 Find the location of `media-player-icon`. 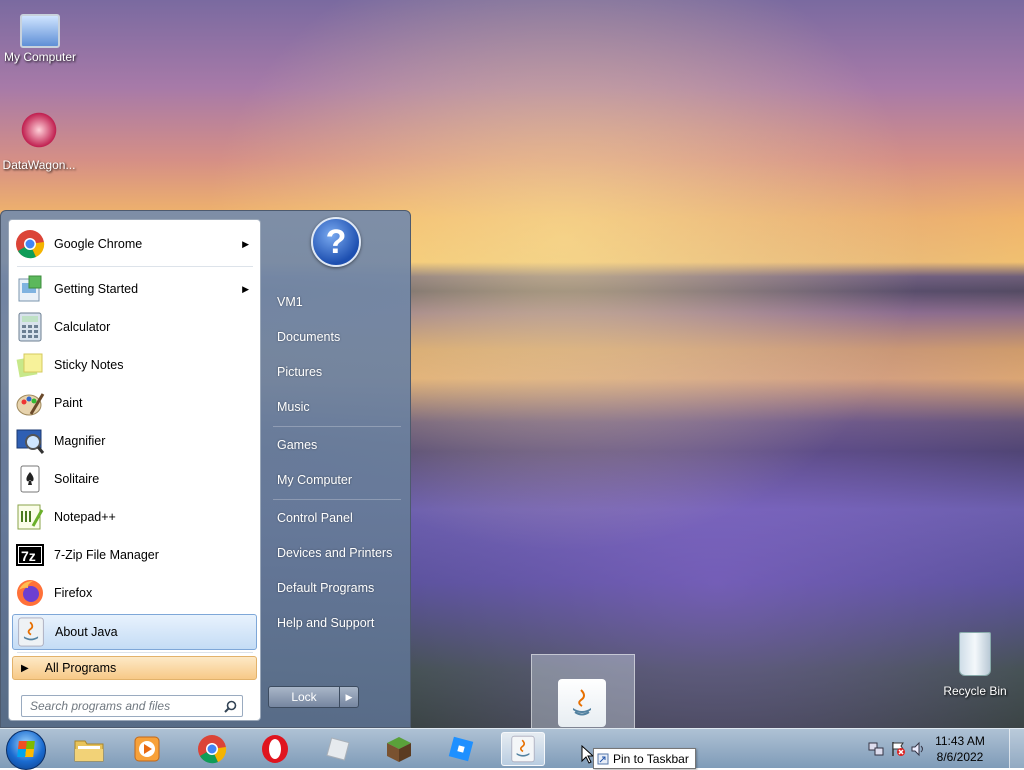

media-player-icon is located at coordinates (147, 749).